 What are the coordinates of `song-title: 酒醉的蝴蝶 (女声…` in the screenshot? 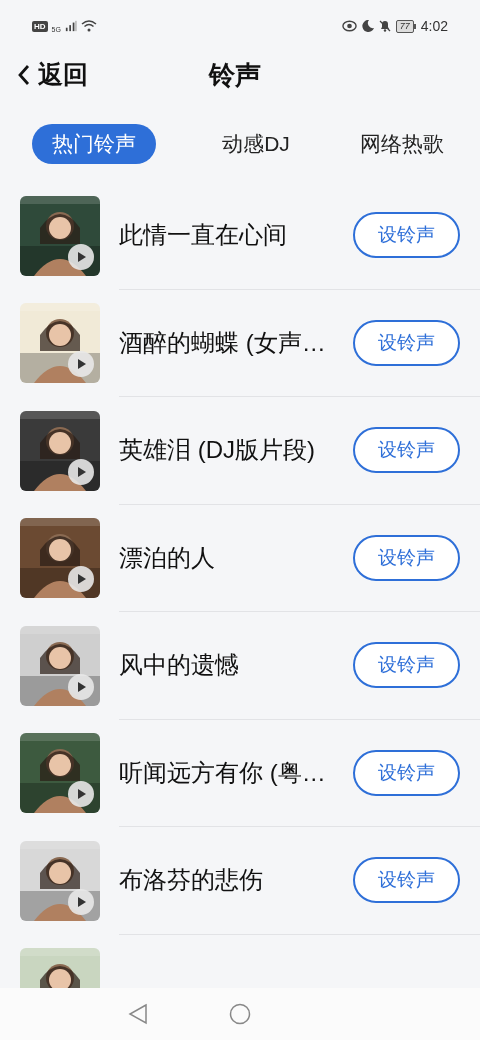 It's located at (223, 342).